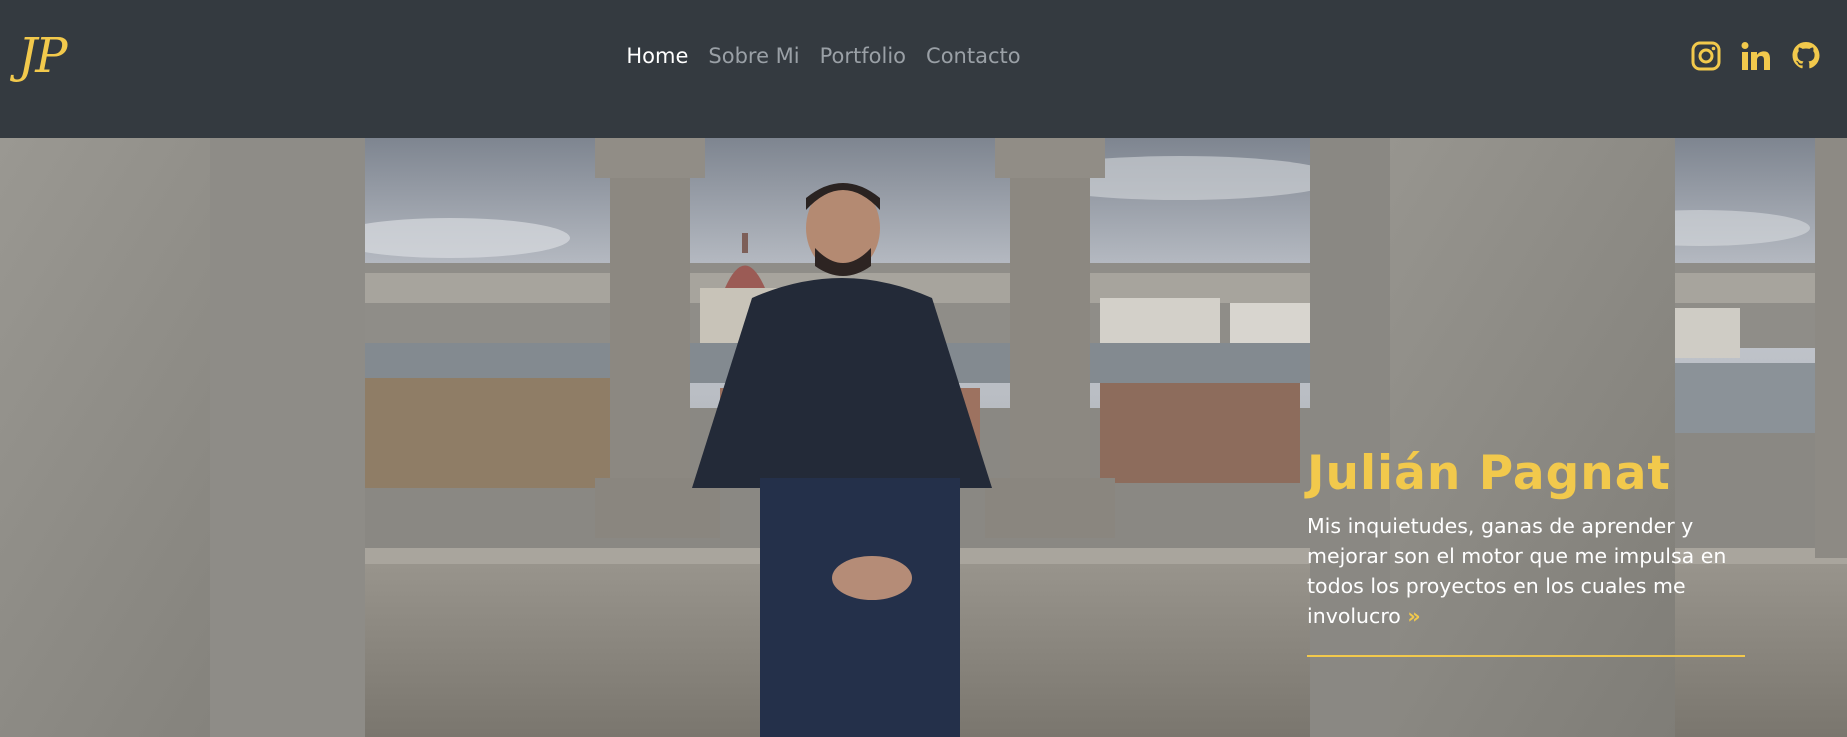 The width and height of the screenshot is (1847, 737). Describe the element at coordinates (753, 56) in the screenshot. I see `nav-link-sobre-mi: Sobre Mi` at that location.